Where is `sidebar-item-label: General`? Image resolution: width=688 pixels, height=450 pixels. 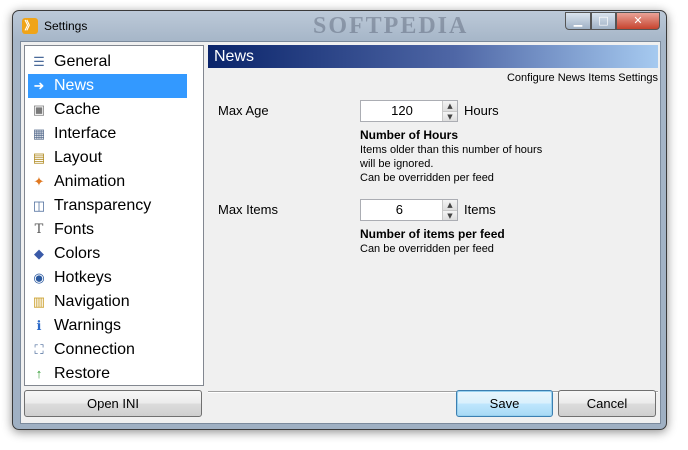
sidebar-item-label: General is located at coordinates (82, 61).